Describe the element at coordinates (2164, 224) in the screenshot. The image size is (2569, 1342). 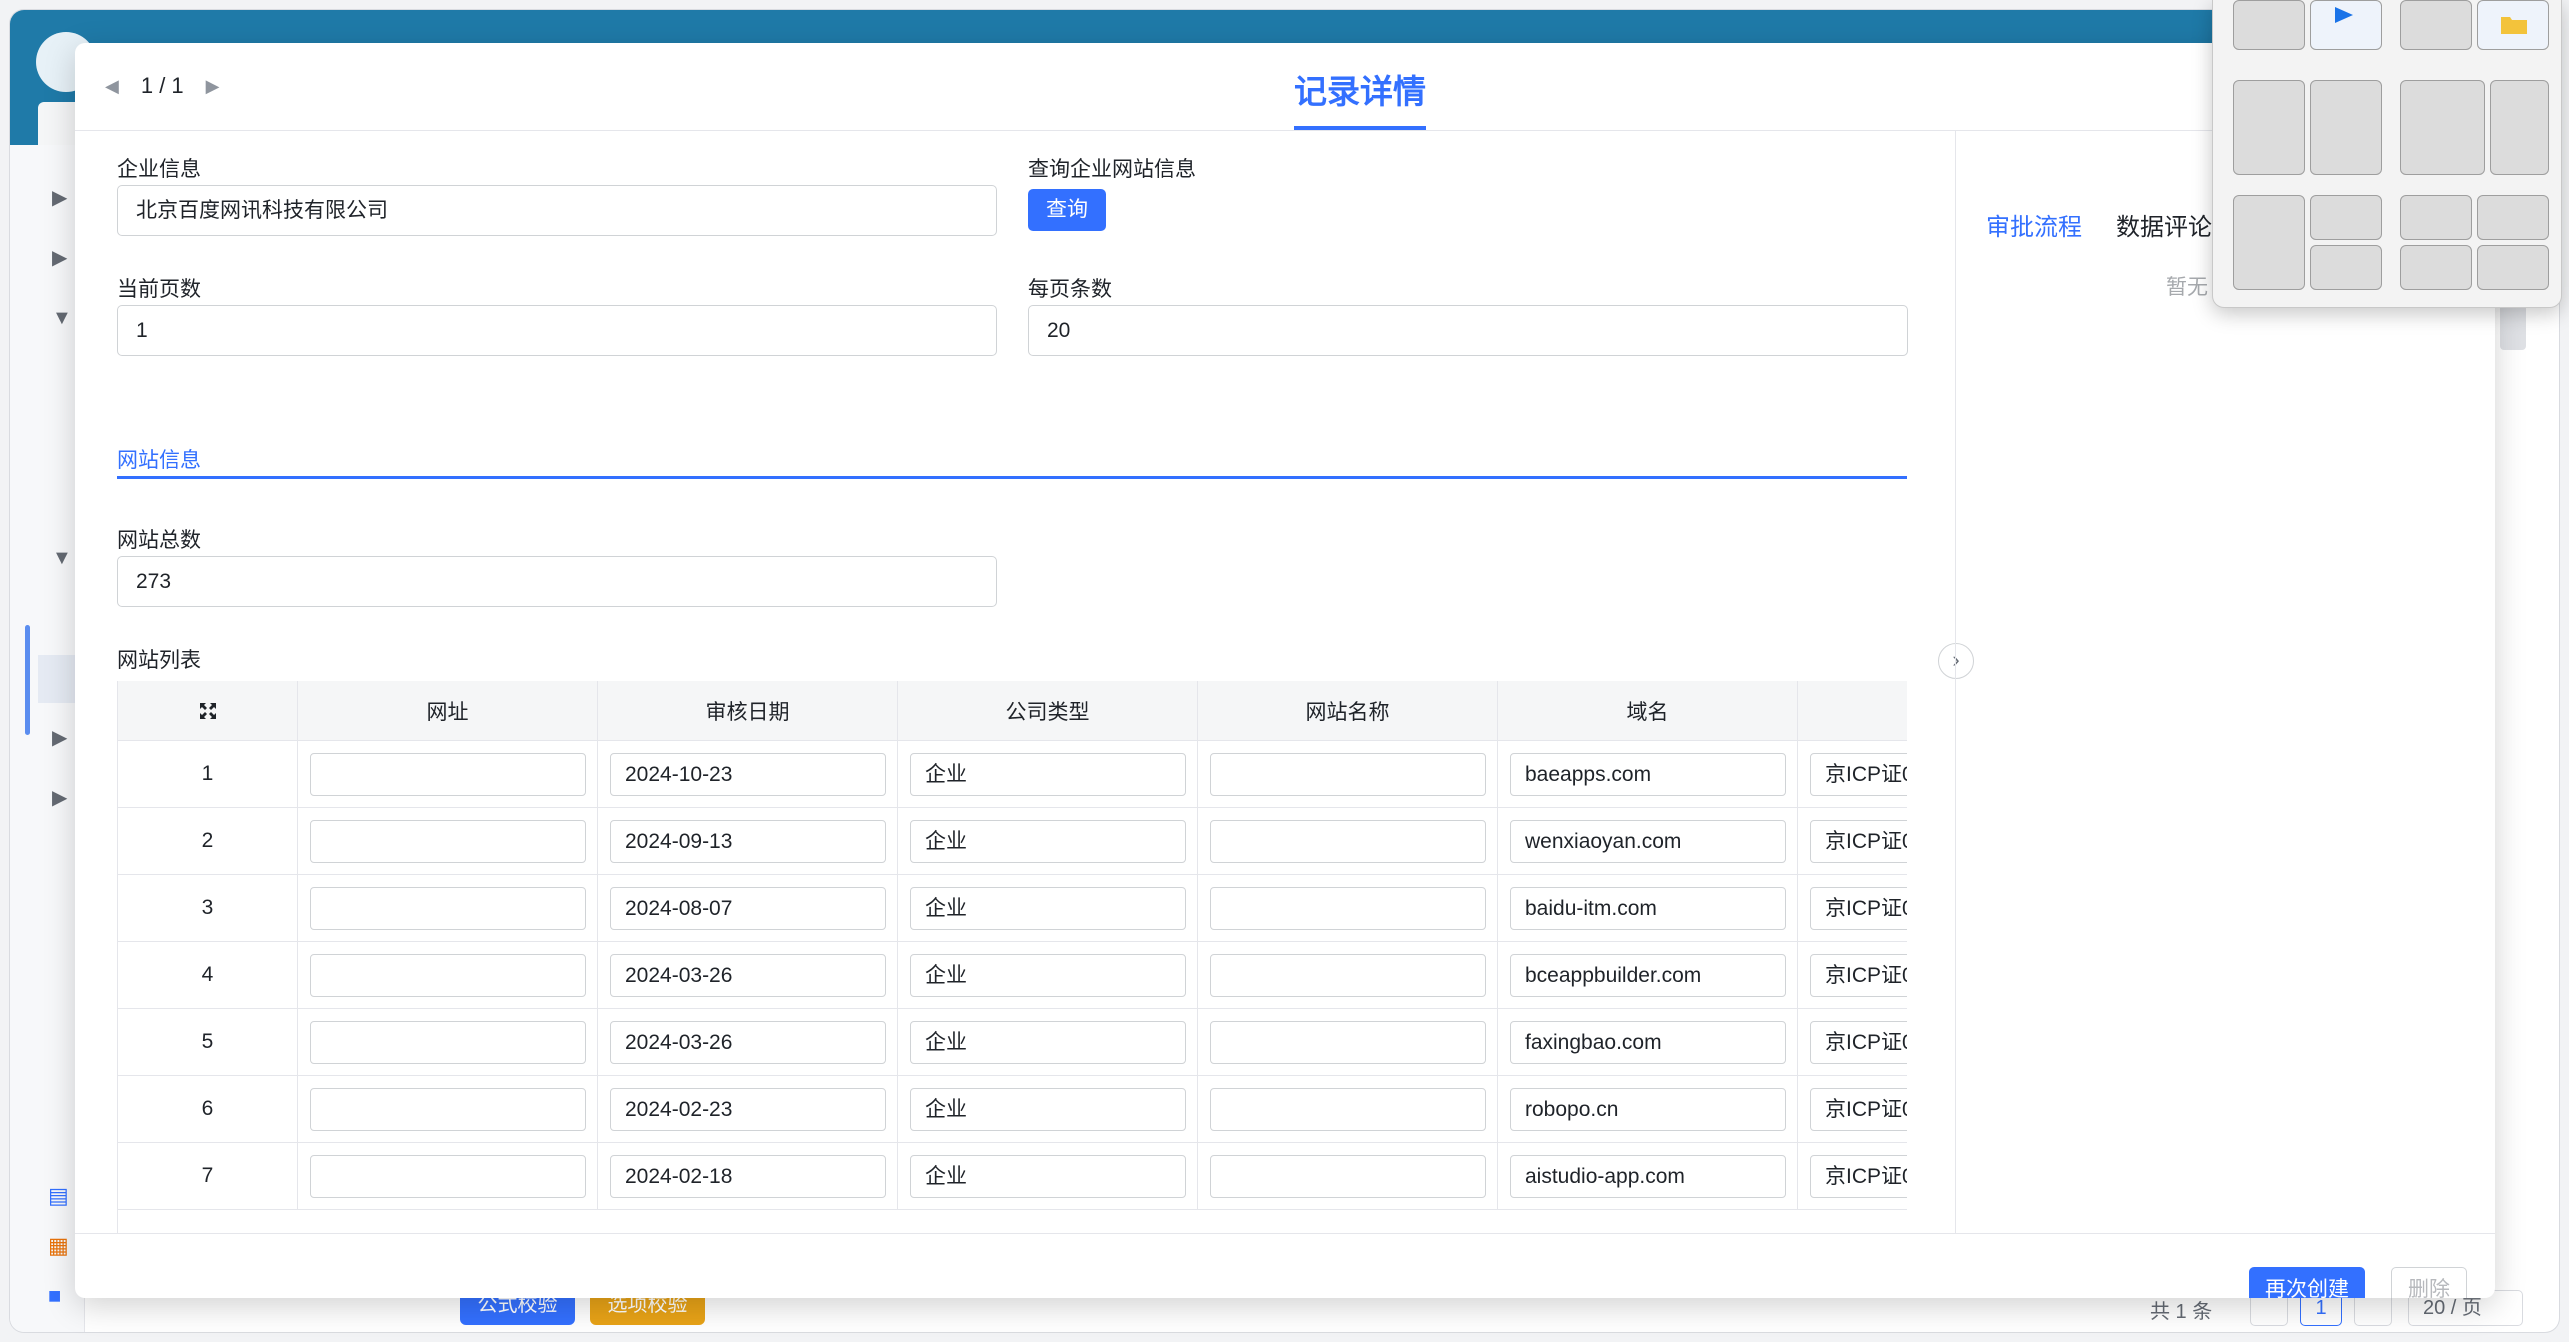
I see `tab-data-comments: 数据评论` at that location.